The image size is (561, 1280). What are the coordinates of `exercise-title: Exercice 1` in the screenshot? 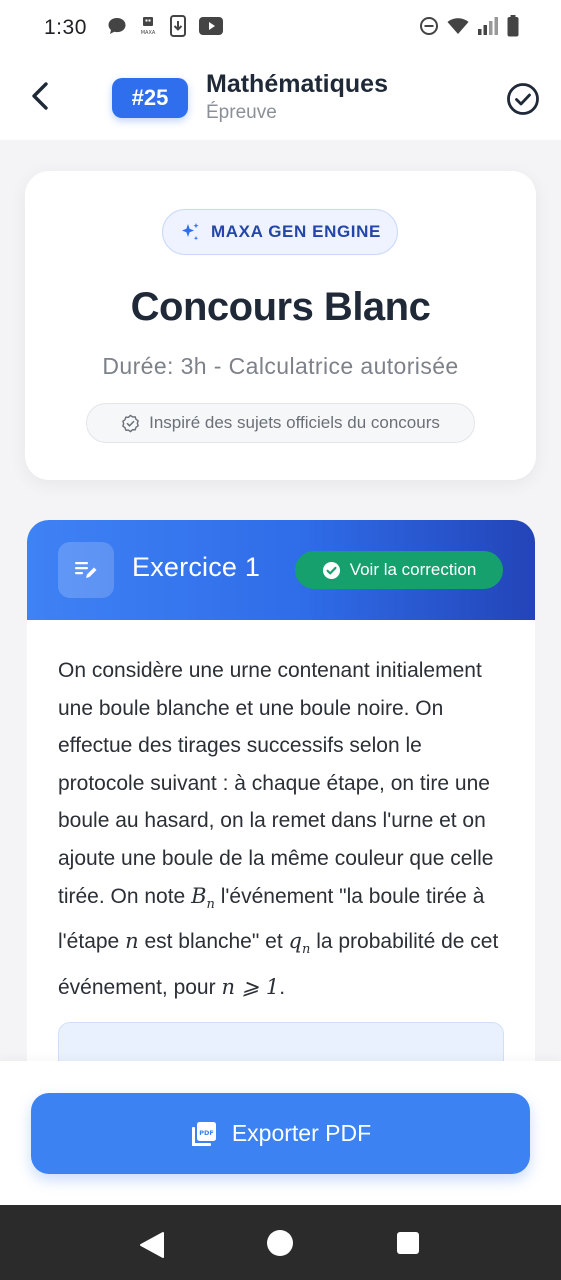 It's located at (196, 567).